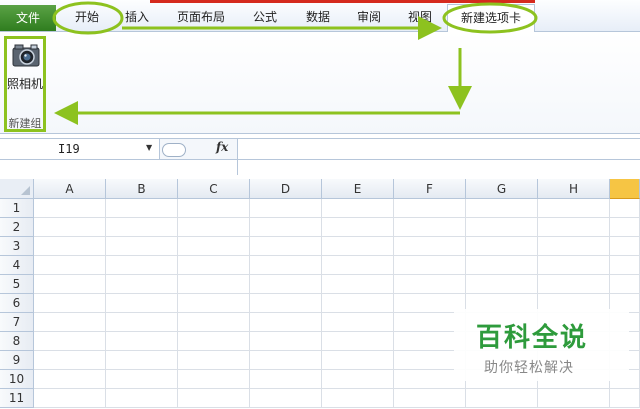 This screenshot has height=409, width=640. Describe the element at coordinates (17, 303) in the screenshot. I see `row-header: 6` at that location.